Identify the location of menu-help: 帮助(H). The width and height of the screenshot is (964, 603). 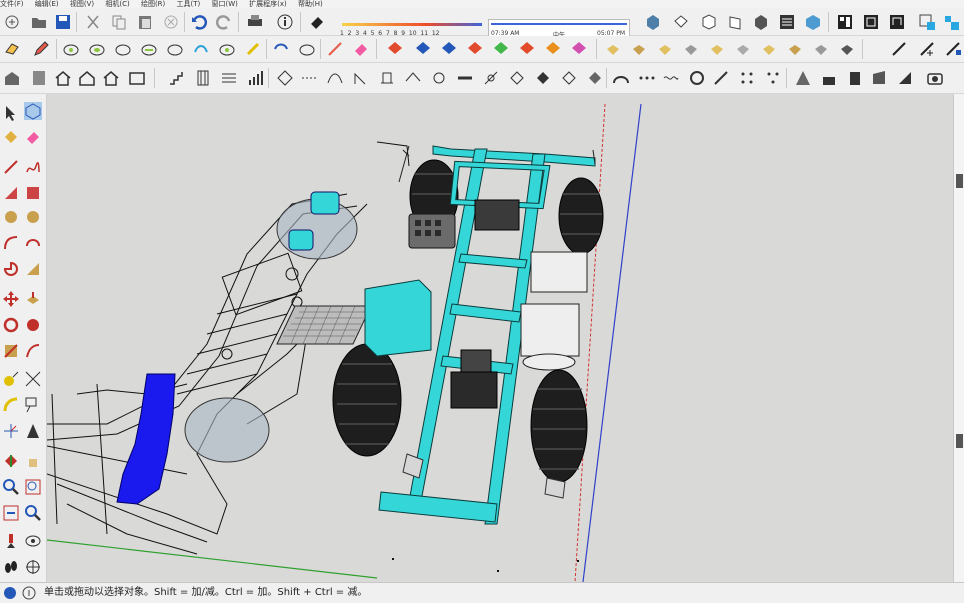
(310, 4).